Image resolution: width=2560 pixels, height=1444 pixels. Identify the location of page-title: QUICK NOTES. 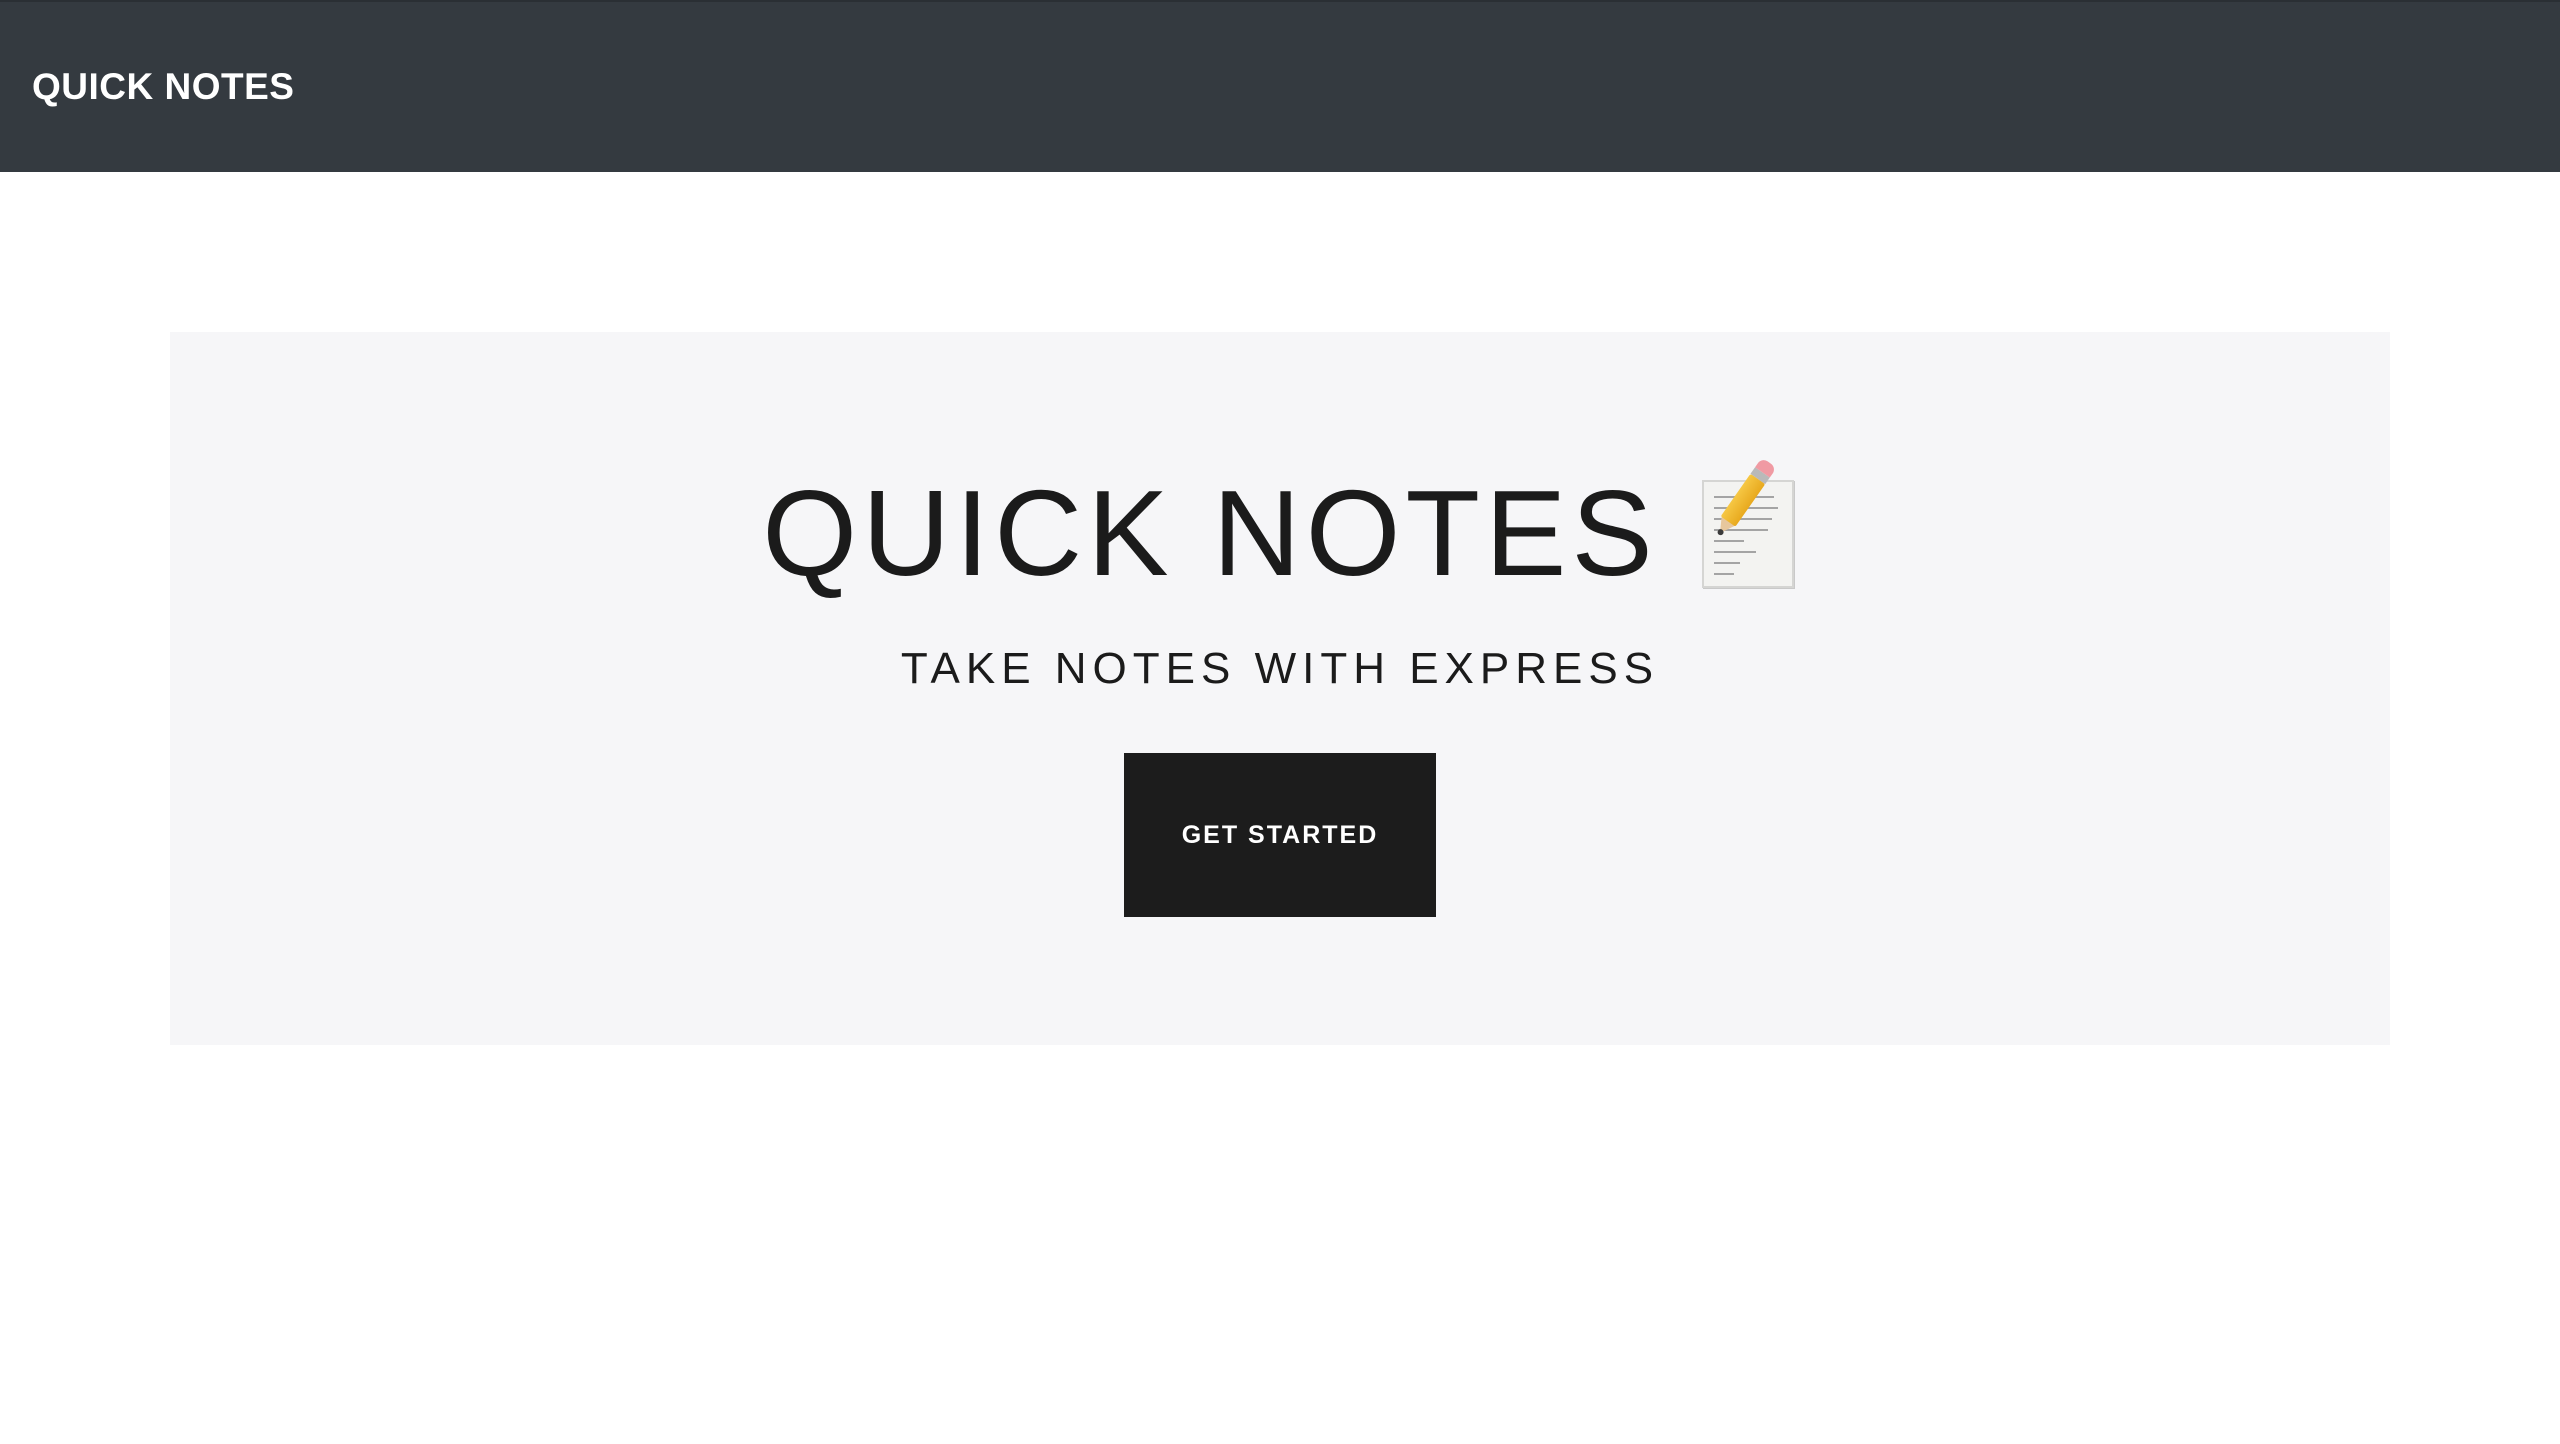
(1210, 533).